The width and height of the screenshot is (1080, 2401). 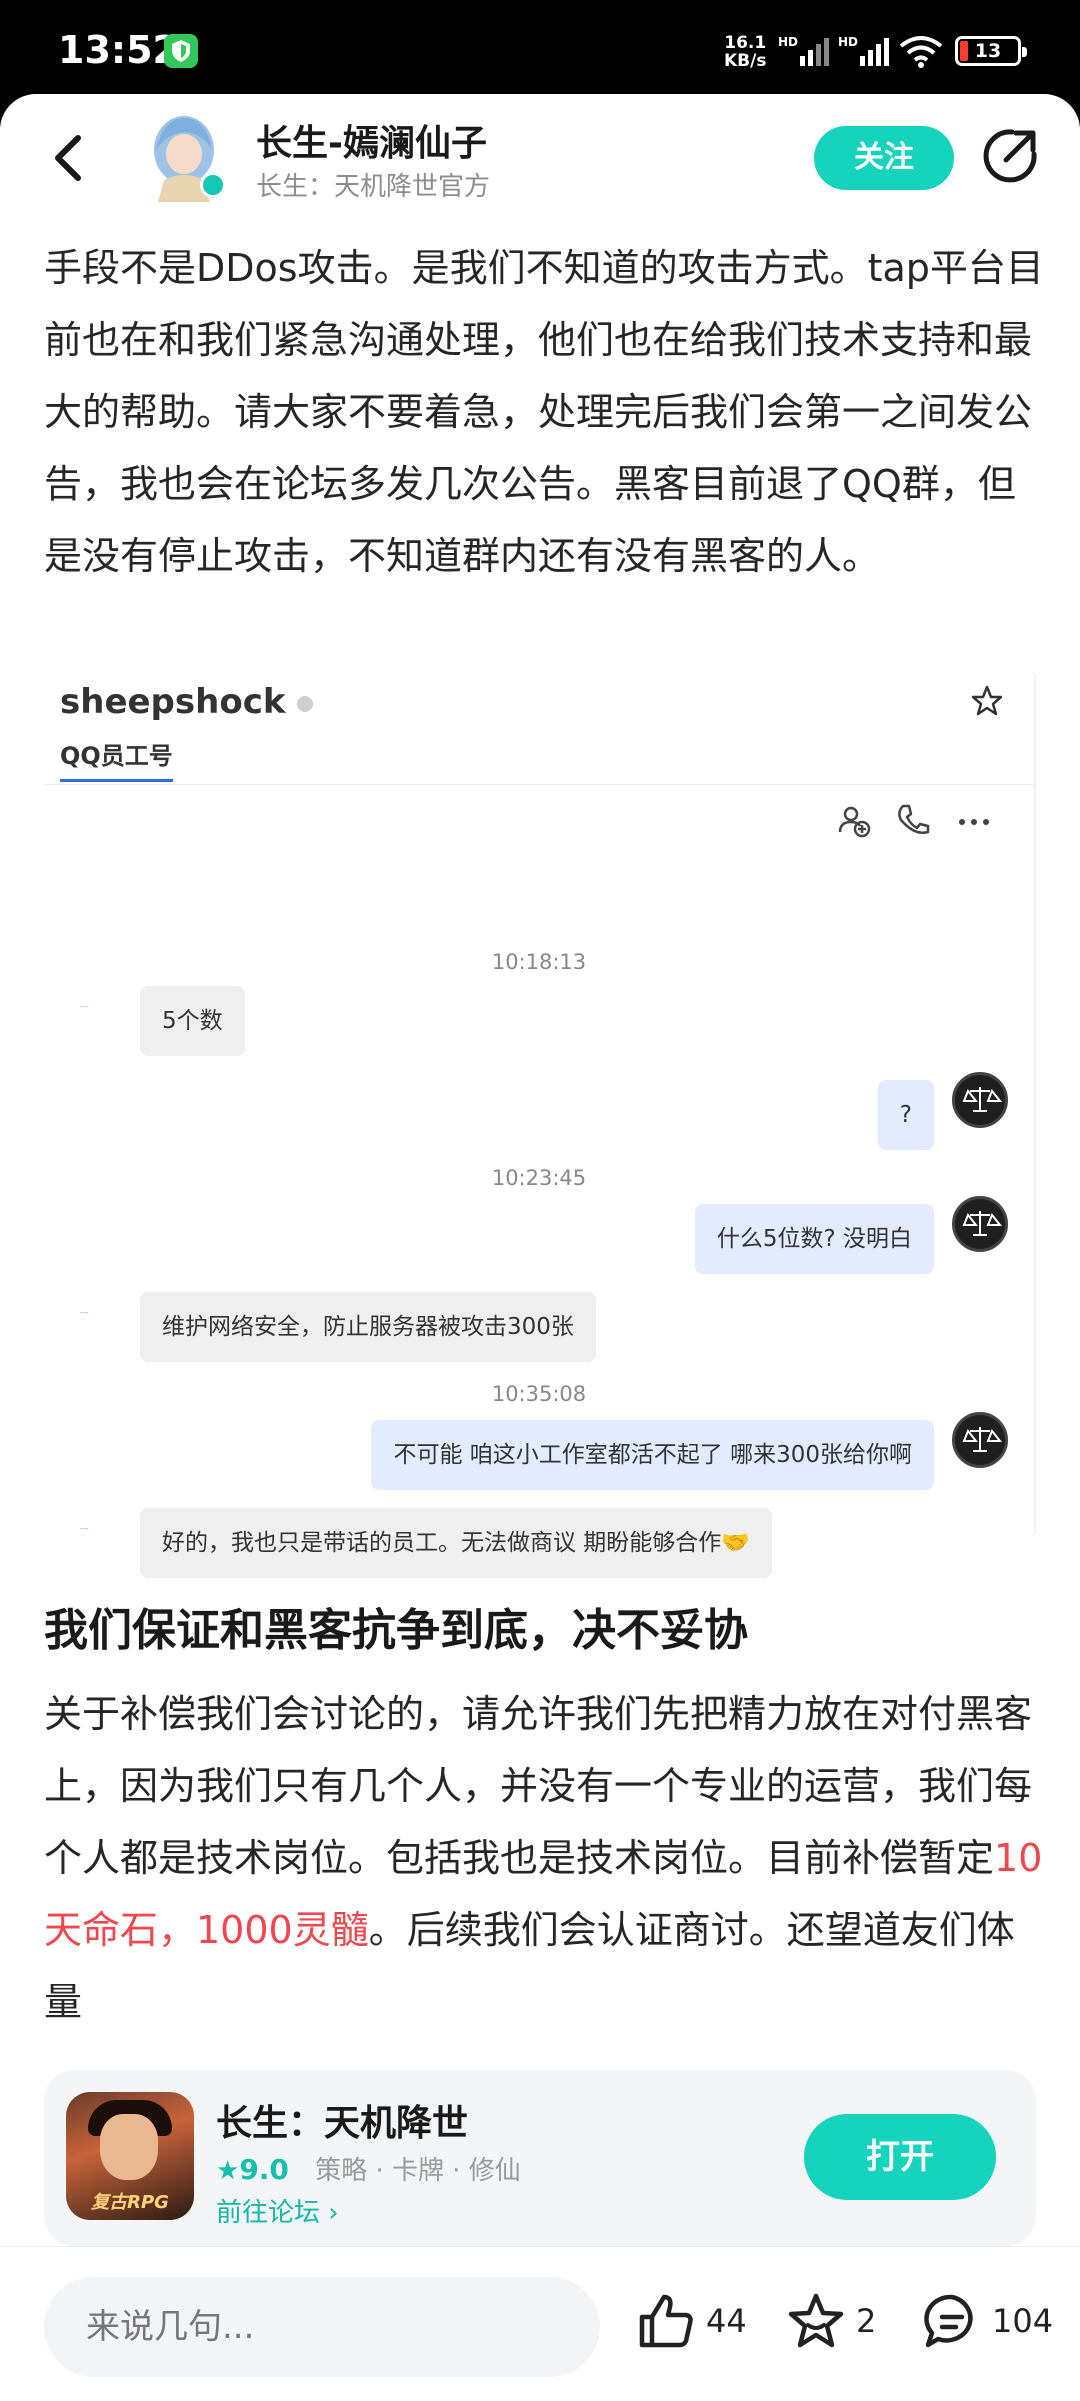 What do you see at coordinates (808, 53) in the screenshot?
I see `signal-sim1-icon: HD` at bounding box center [808, 53].